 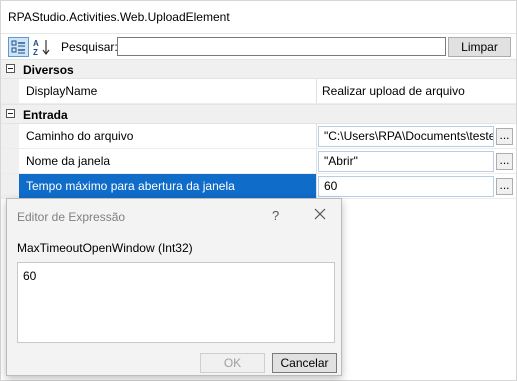 I want to click on category-entrada: Entrada, so click(x=258, y=114).